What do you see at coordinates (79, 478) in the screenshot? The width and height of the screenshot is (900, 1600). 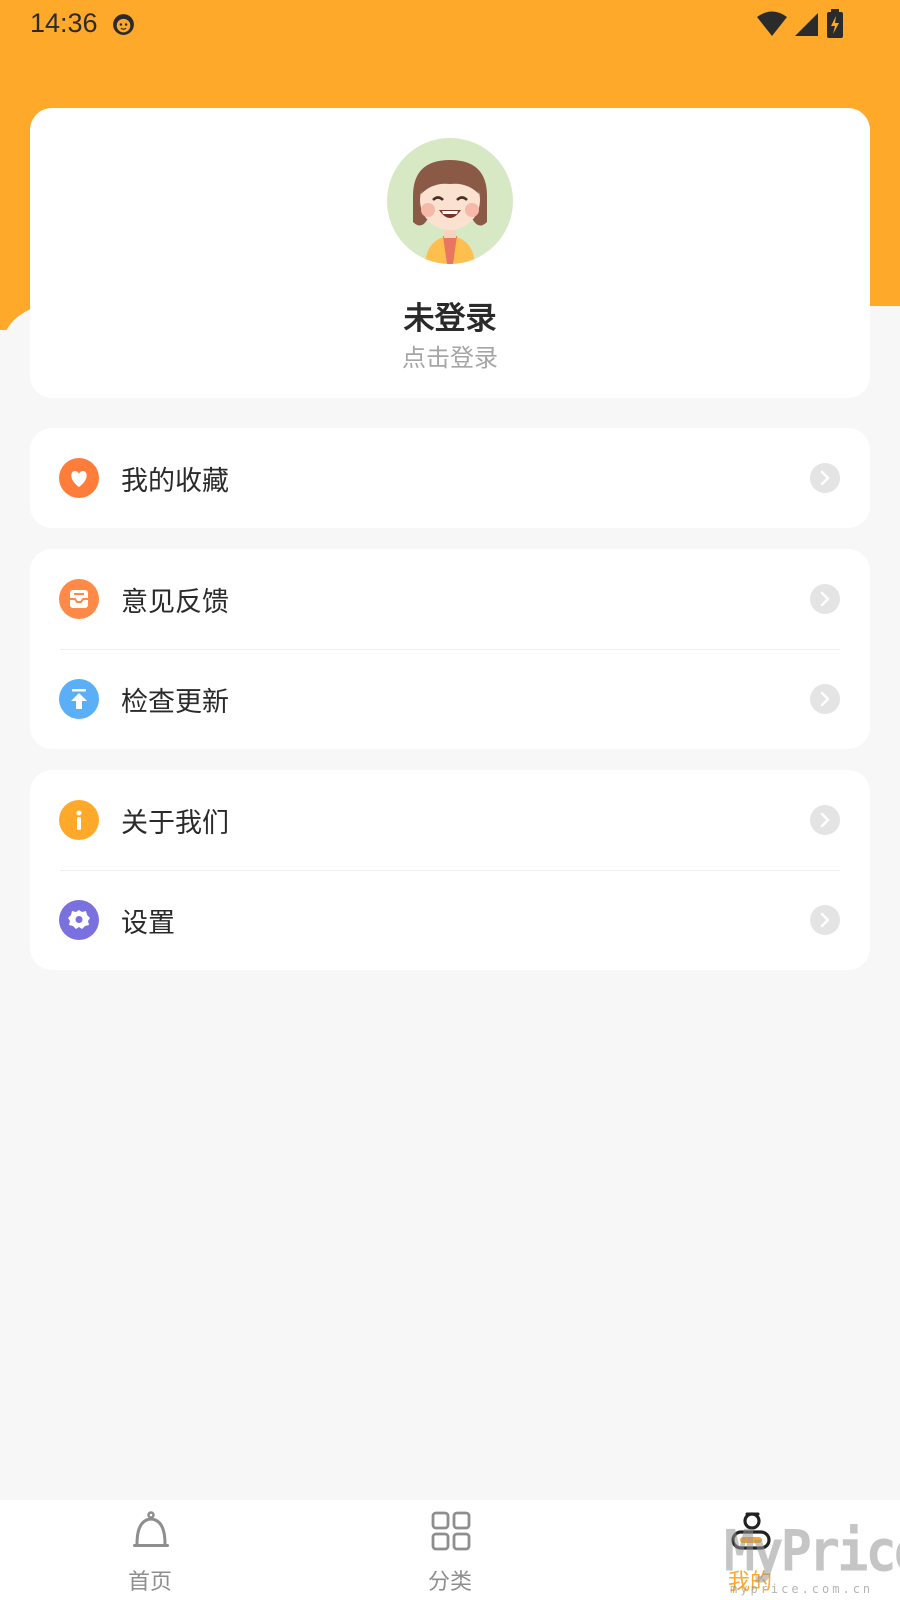 I see `heart-icon` at bounding box center [79, 478].